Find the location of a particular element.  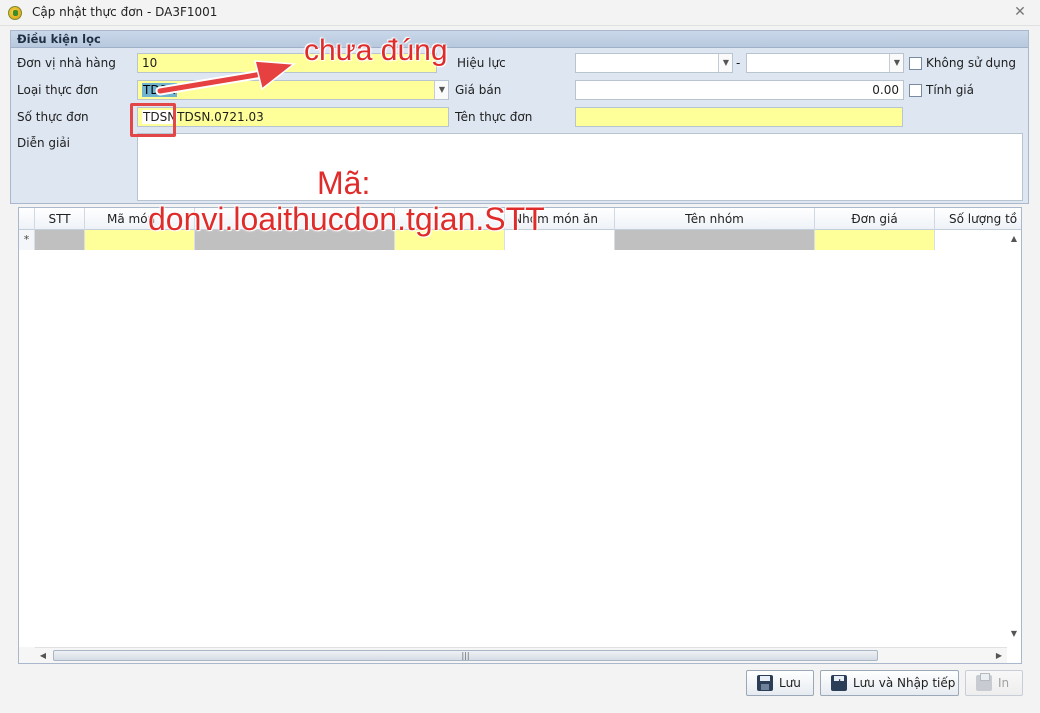

close-button: ✕ is located at coordinates (1020, 12).